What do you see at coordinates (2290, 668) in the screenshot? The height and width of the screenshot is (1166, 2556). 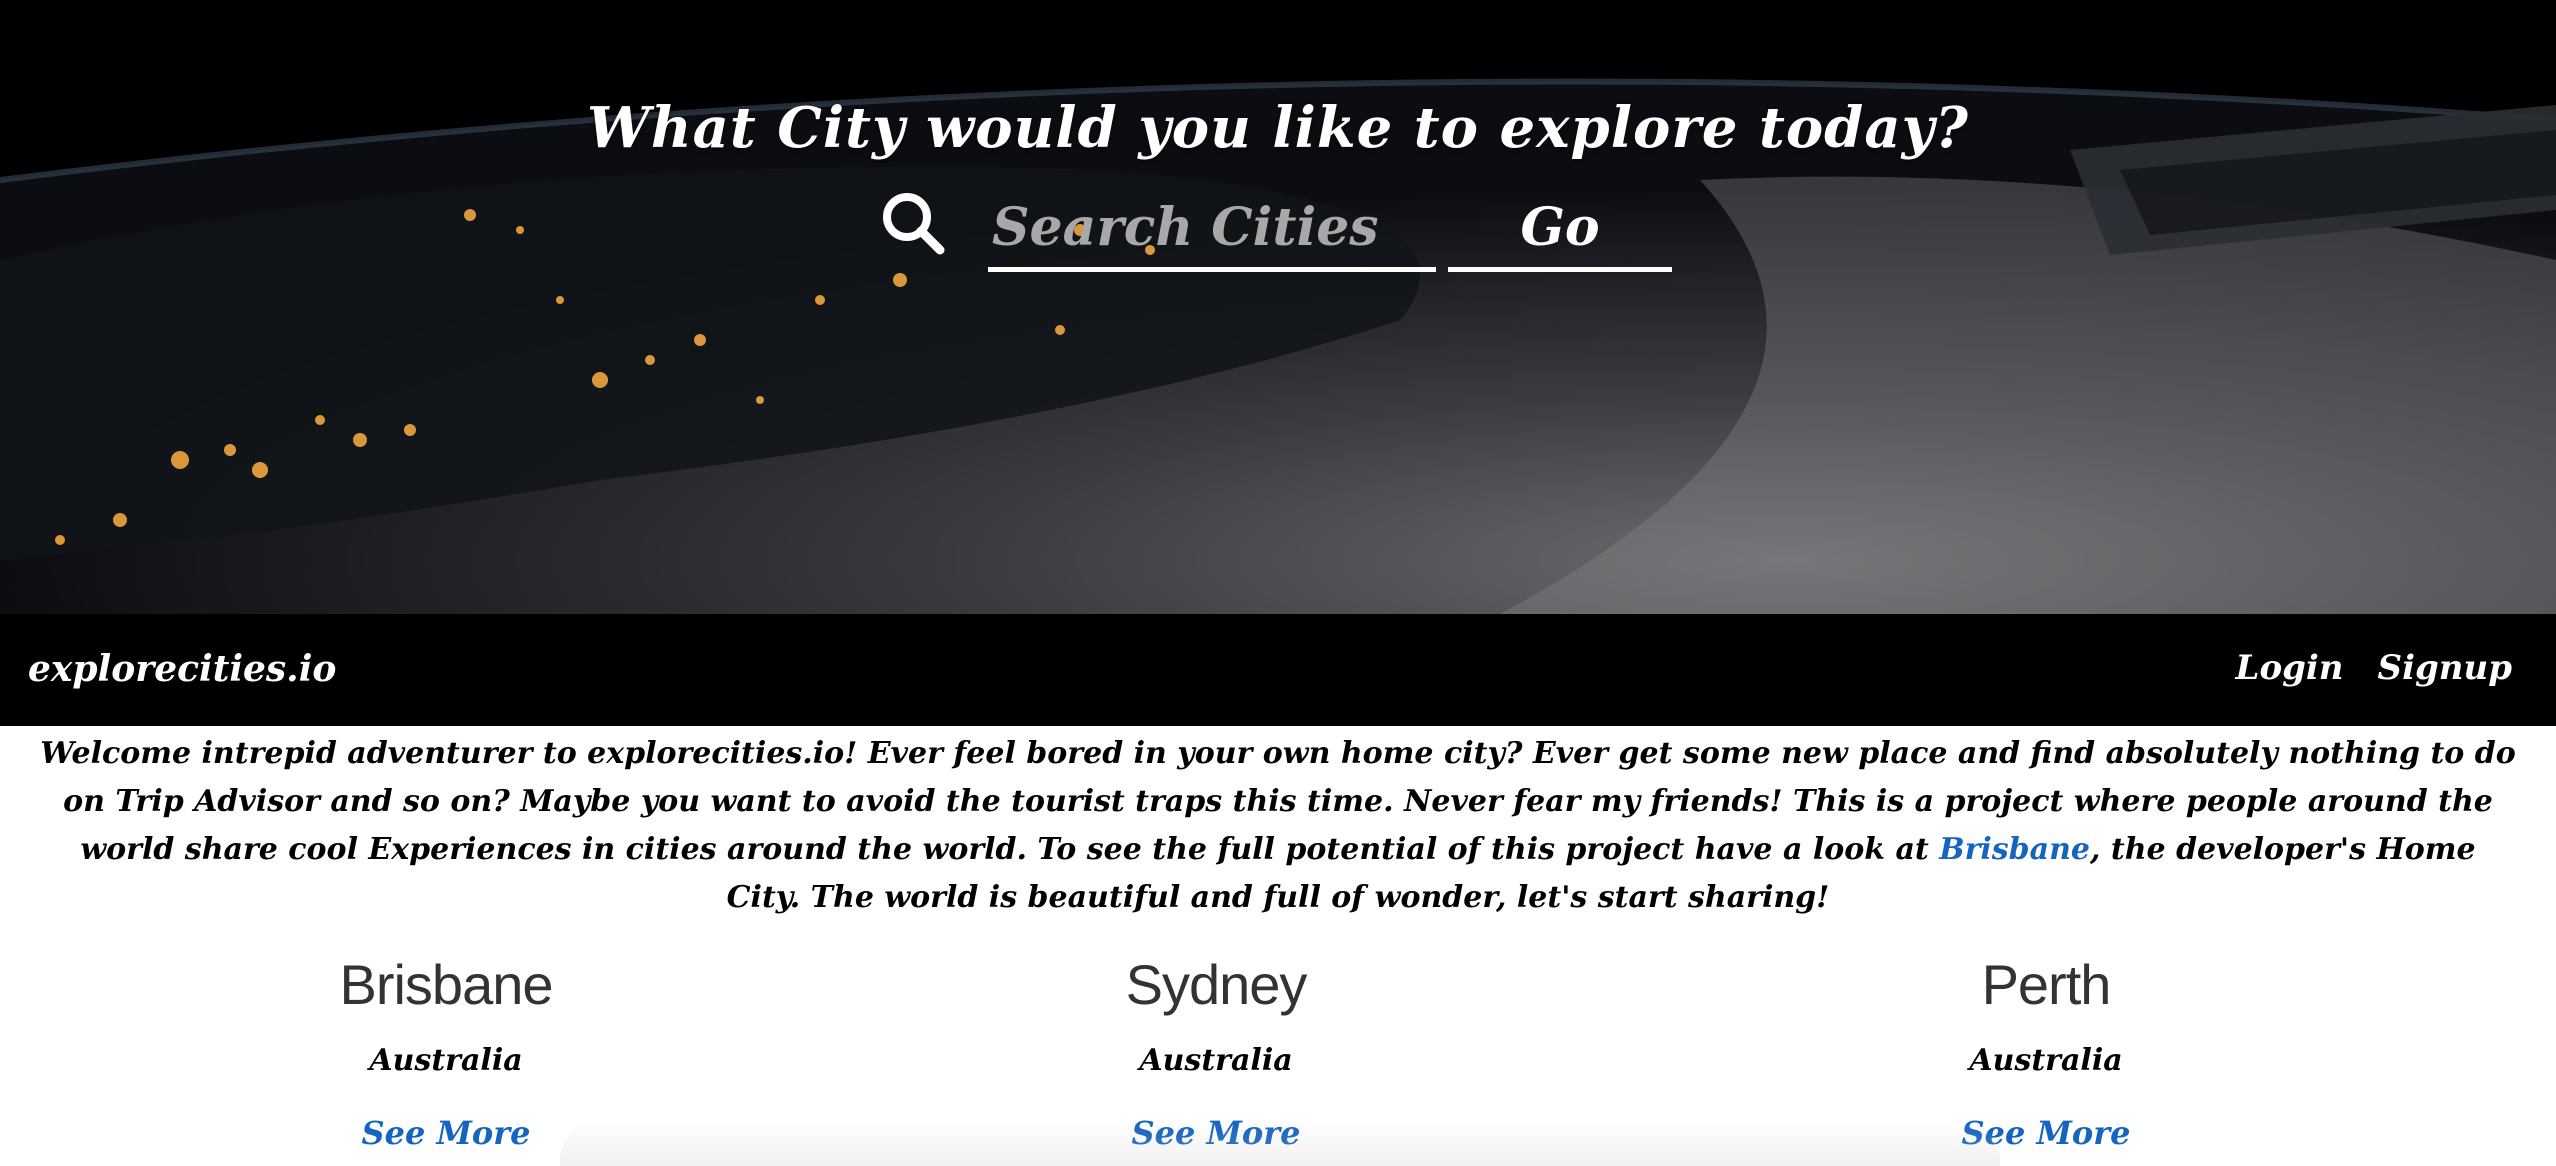 I see `login-link: Login` at bounding box center [2290, 668].